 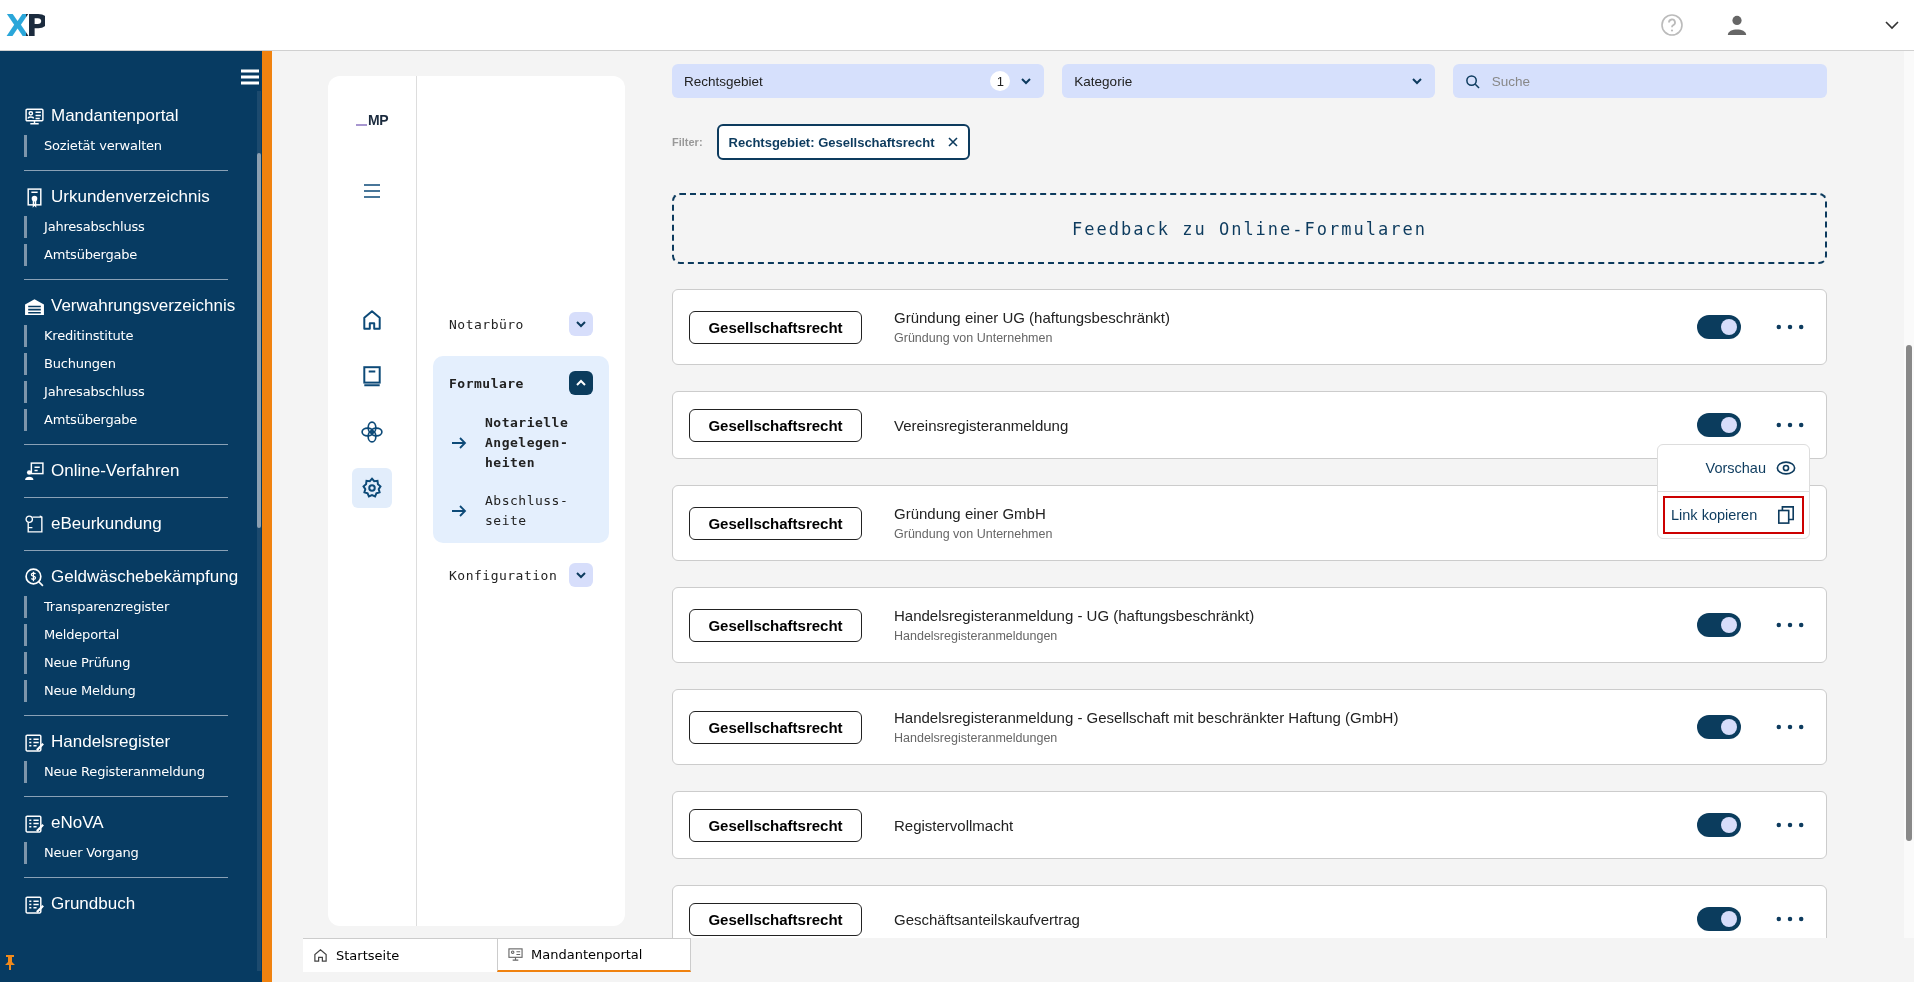 What do you see at coordinates (80, 904) in the screenshot?
I see `sidebar-section: Grundbuch` at bounding box center [80, 904].